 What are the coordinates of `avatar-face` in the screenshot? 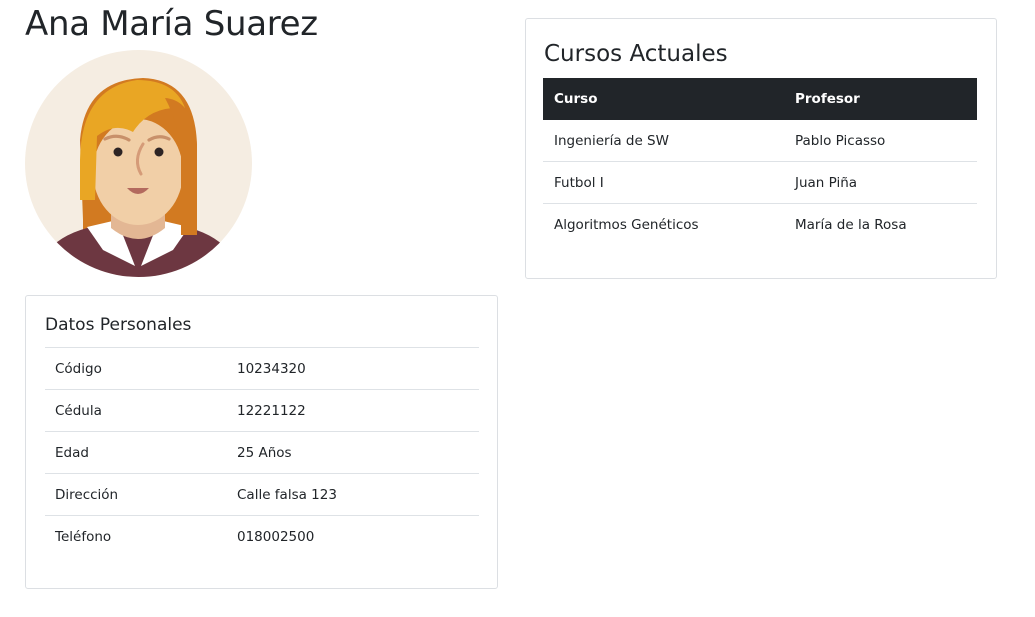 It's located at (138, 172).